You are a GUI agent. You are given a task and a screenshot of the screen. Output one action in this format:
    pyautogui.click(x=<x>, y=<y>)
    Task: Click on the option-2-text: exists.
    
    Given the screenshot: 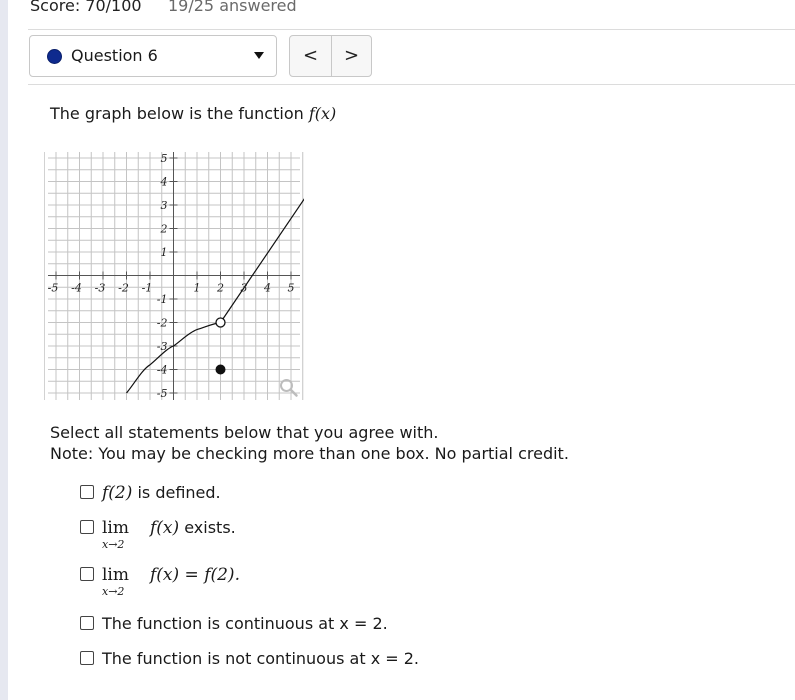 What is the action you would take?
    pyautogui.click(x=207, y=527)
    